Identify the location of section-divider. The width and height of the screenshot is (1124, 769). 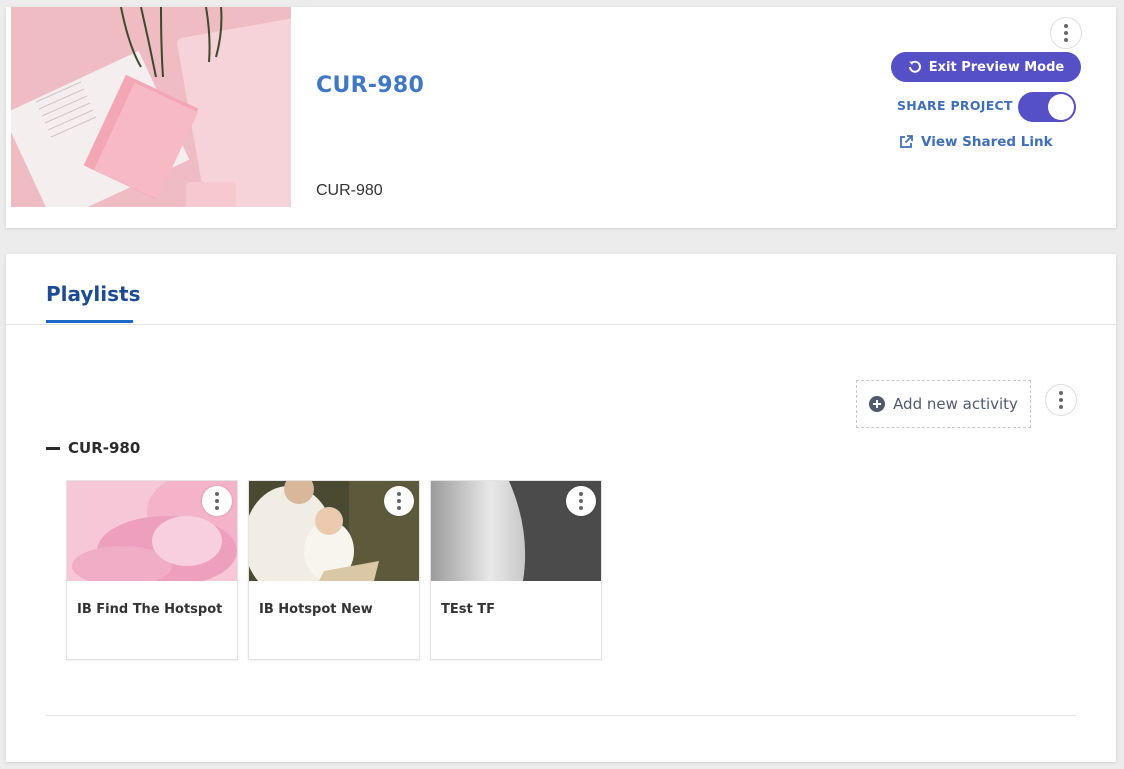
(561, 715).